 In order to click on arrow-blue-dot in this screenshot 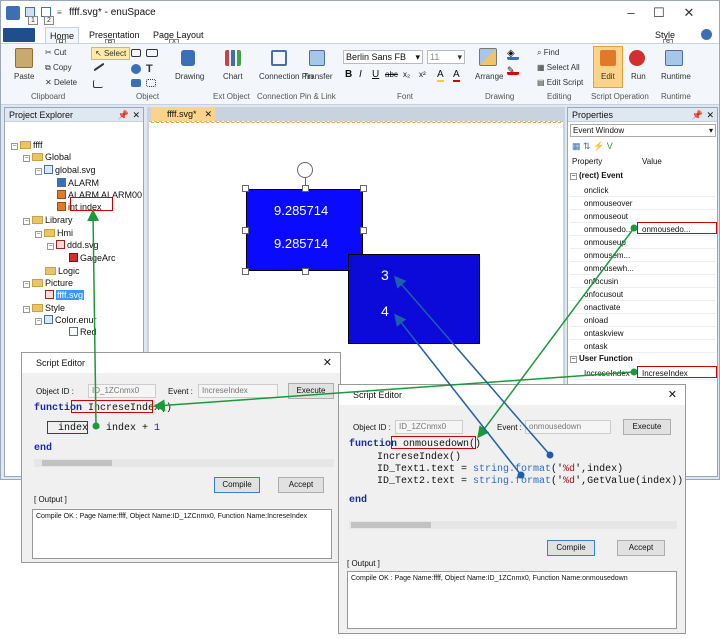, I will do `click(550, 455)`.